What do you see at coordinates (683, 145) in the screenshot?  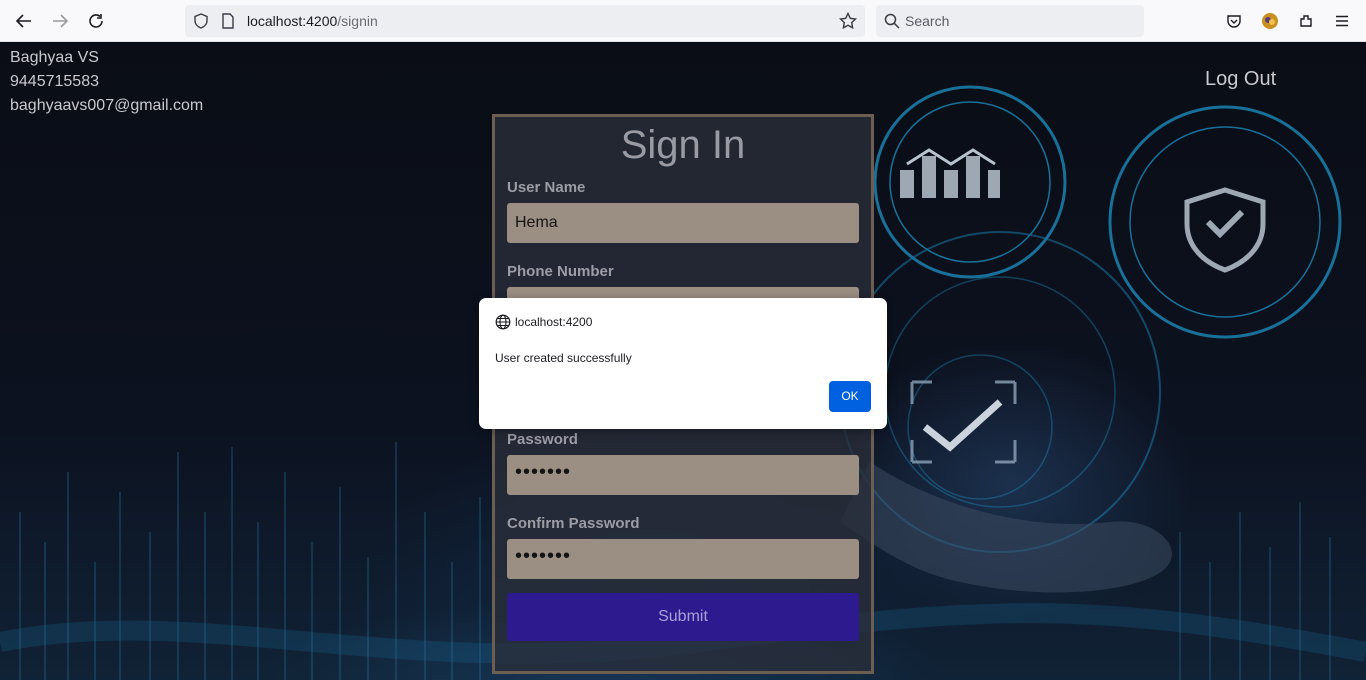 I see `page-title: Sign In` at bounding box center [683, 145].